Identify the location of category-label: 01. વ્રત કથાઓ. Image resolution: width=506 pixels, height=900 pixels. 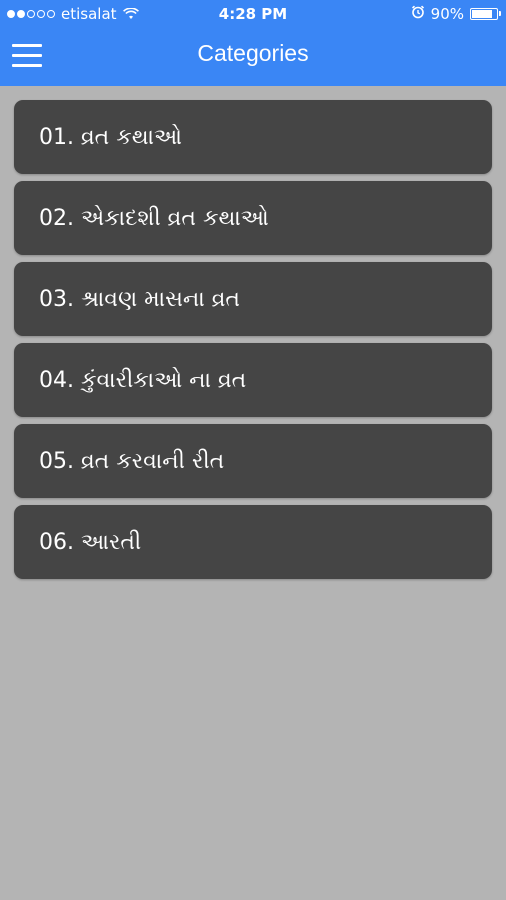
(111, 137).